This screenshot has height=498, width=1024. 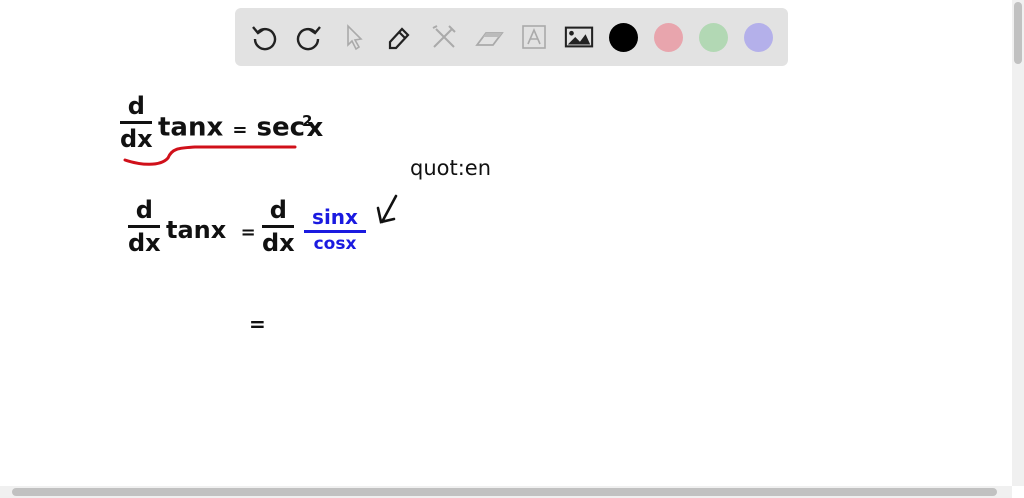 I want to click on redo-button, so click(x=309, y=37).